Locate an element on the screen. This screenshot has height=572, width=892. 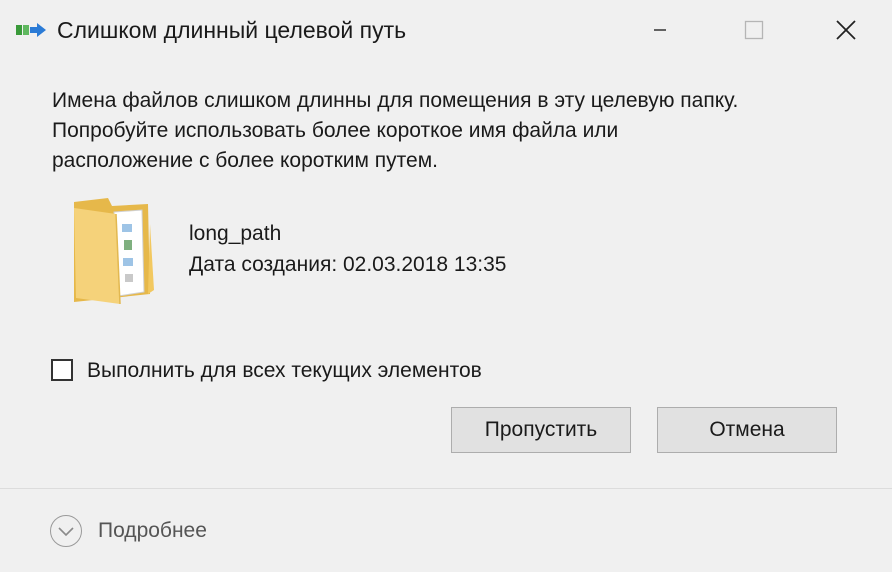
apply-all-checkbox is located at coordinates (62, 370).